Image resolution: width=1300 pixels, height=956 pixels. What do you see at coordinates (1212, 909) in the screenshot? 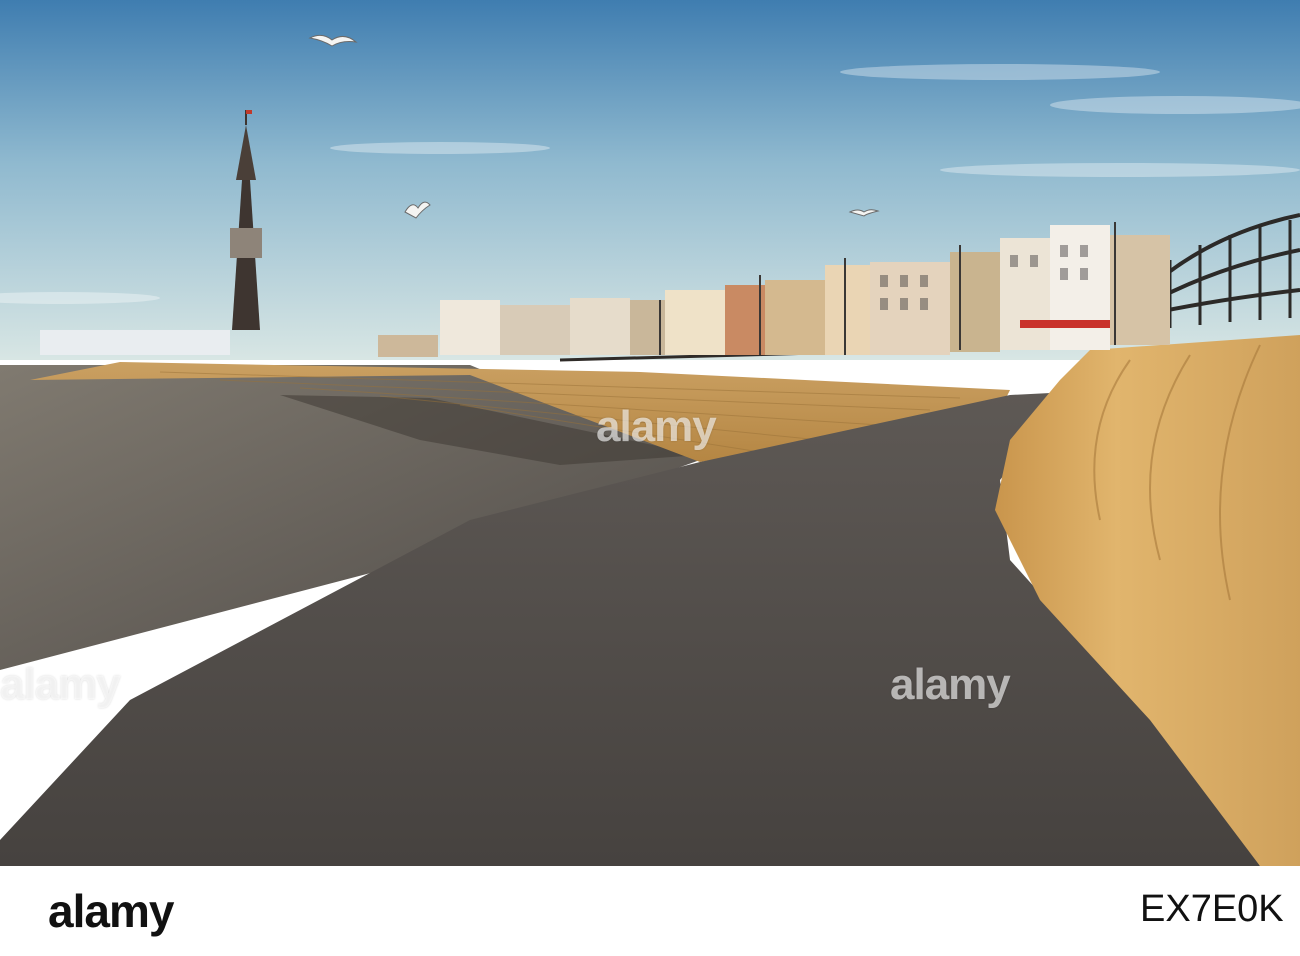
I see `image-id: EX7E0K` at bounding box center [1212, 909].